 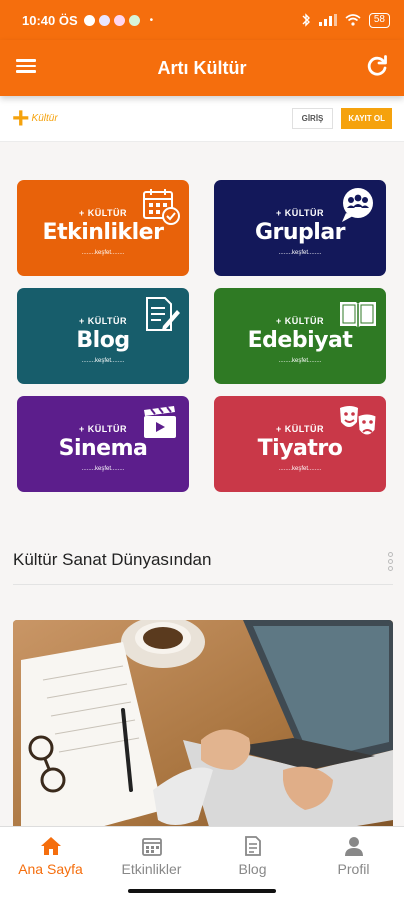 What do you see at coordinates (353, 846) in the screenshot?
I see `user-icon` at bounding box center [353, 846].